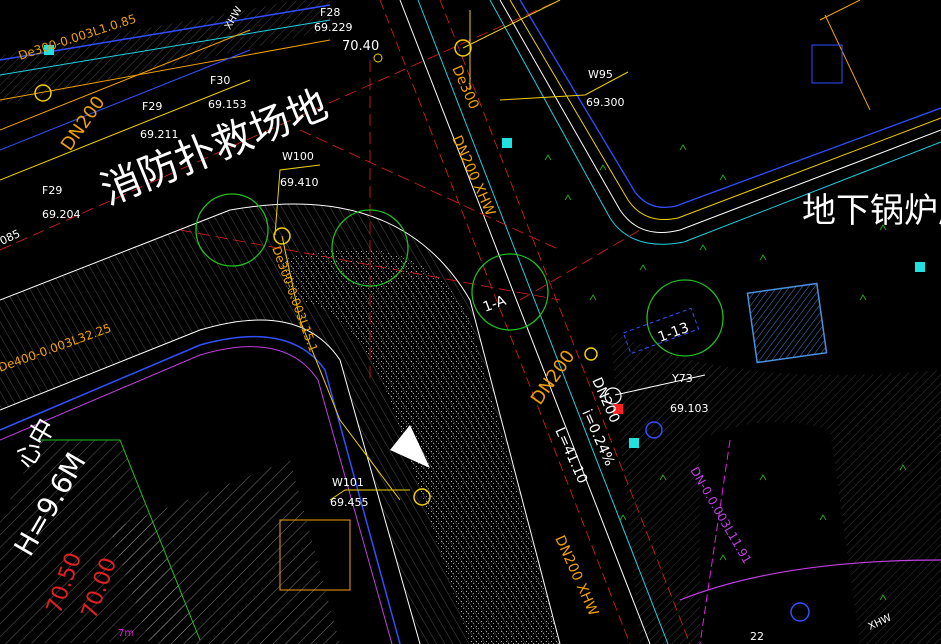 The width and height of the screenshot is (941, 644). What do you see at coordinates (787, 323) in the screenshot?
I see `boiler-equipment-square` at bounding box center [787, 323].